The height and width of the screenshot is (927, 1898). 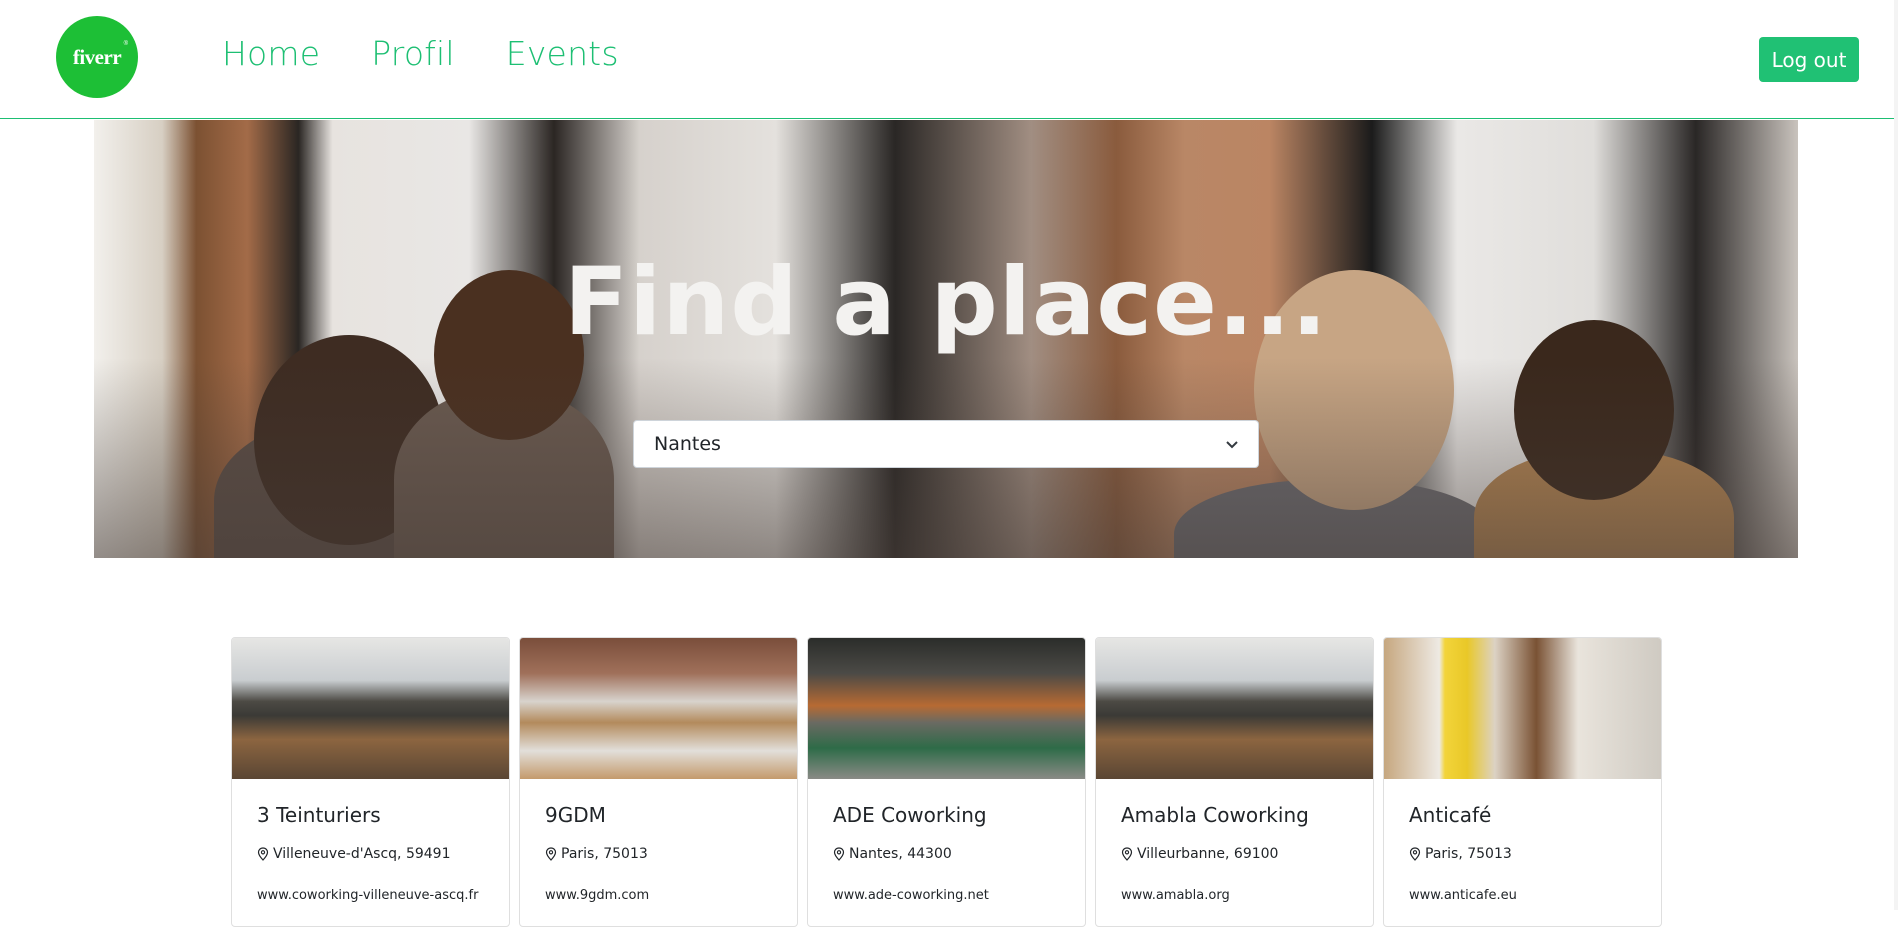 What do you see at coordinates (1463, 895) in the screenshot?
I see `place-card-website: www.anticafe.eu` at bounding box center [1463, 895].